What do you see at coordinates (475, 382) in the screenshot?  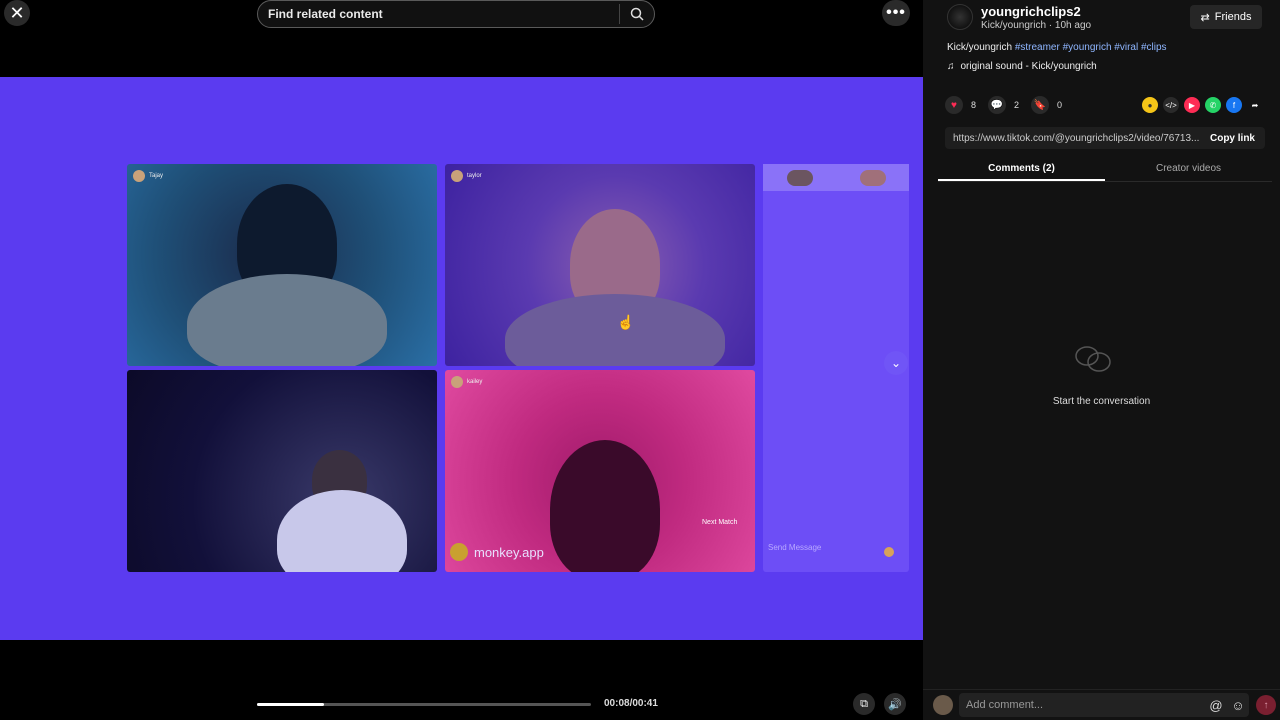 I see `tile-label: kailey` at bounding box center [475, 382].